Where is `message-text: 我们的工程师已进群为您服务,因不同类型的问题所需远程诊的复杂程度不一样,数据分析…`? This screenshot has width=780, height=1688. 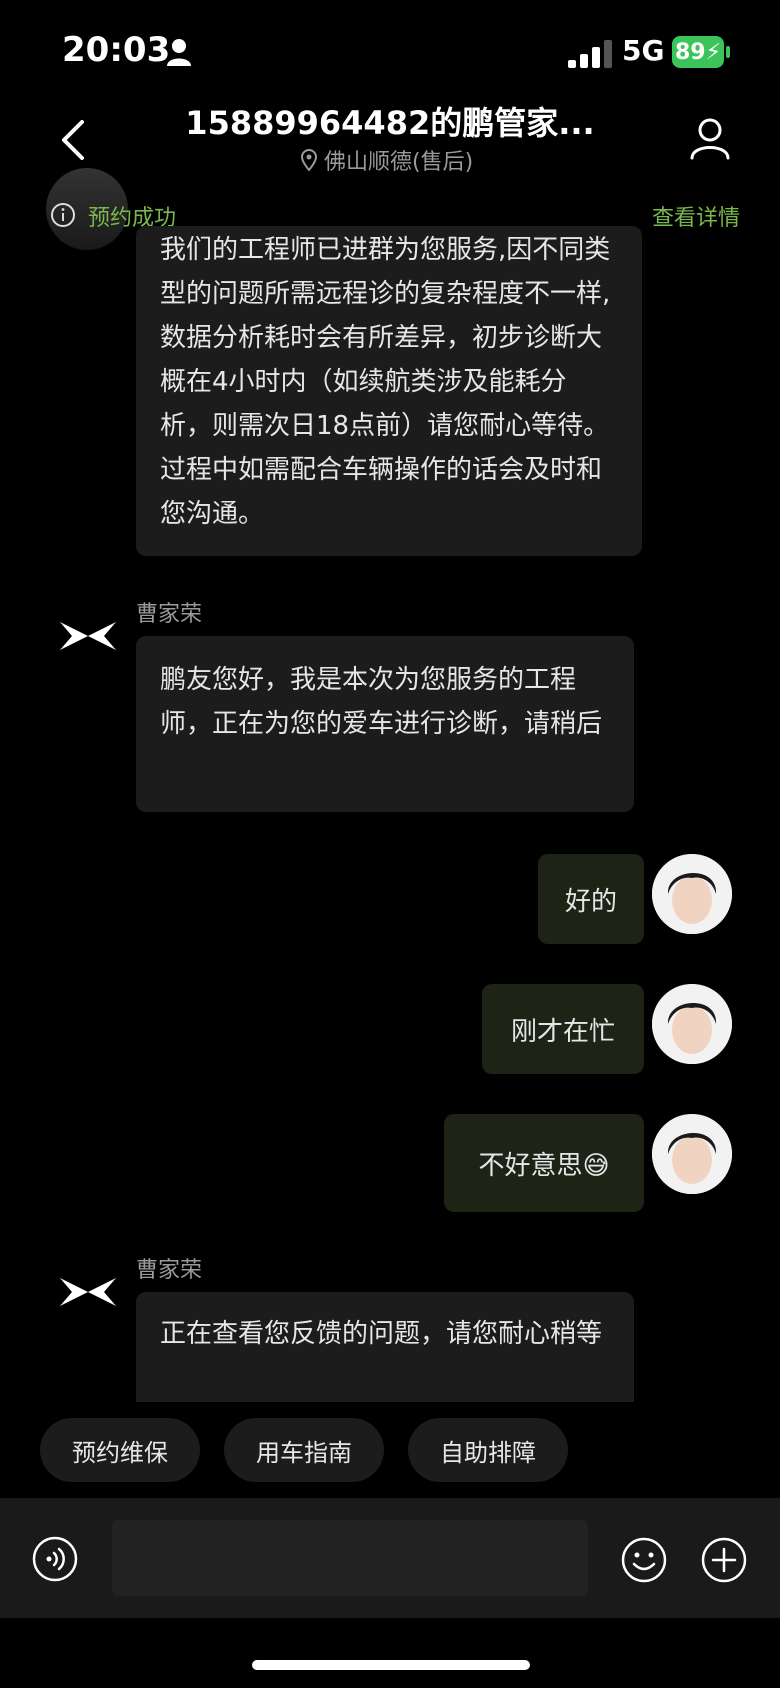 message-text: 我们的工程师已进群为您服务,因不同类型的问题所需远程诊的复杂程度不一样,数据分析… is located at coordinates (385, 382).